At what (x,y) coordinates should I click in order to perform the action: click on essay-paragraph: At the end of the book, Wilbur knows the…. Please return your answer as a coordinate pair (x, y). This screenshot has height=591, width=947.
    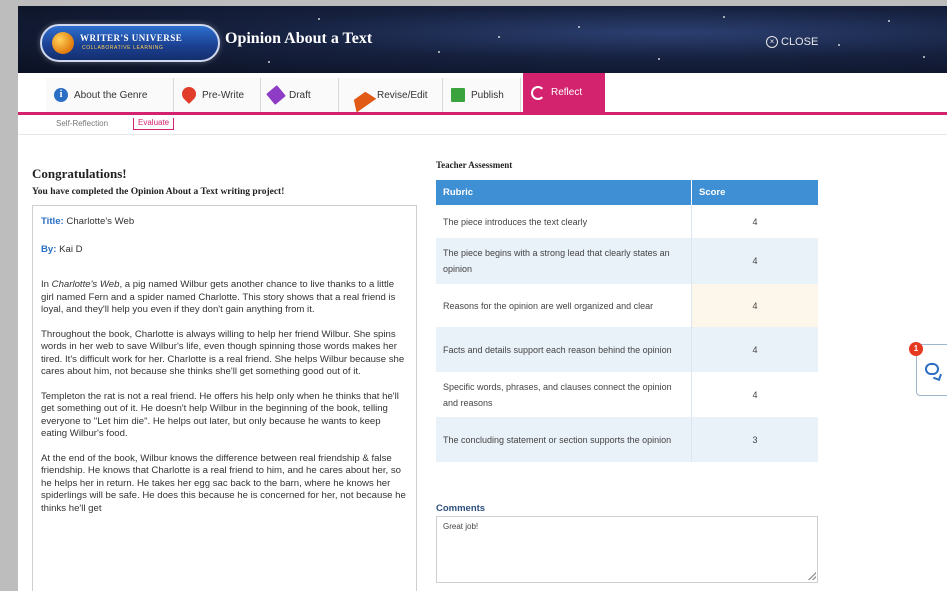
    Looking at the image, I should click on (223, 483).